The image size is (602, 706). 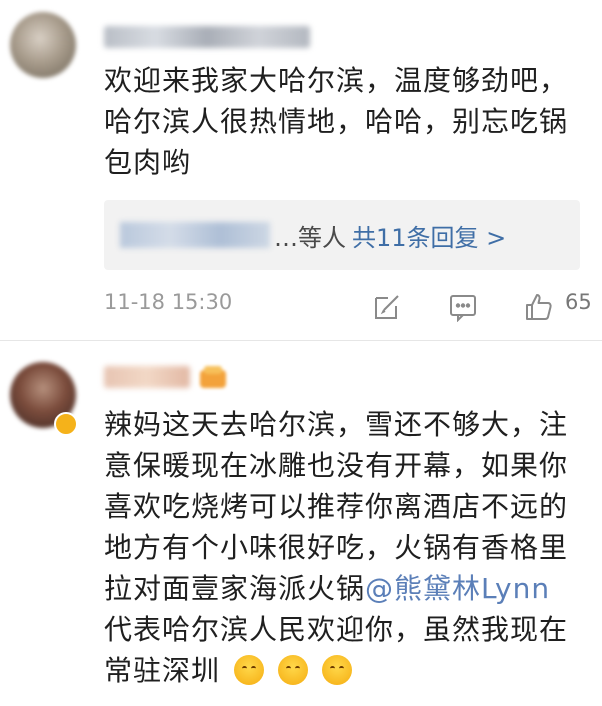 I want to click on comment-icon, so click(x=463, y=309).